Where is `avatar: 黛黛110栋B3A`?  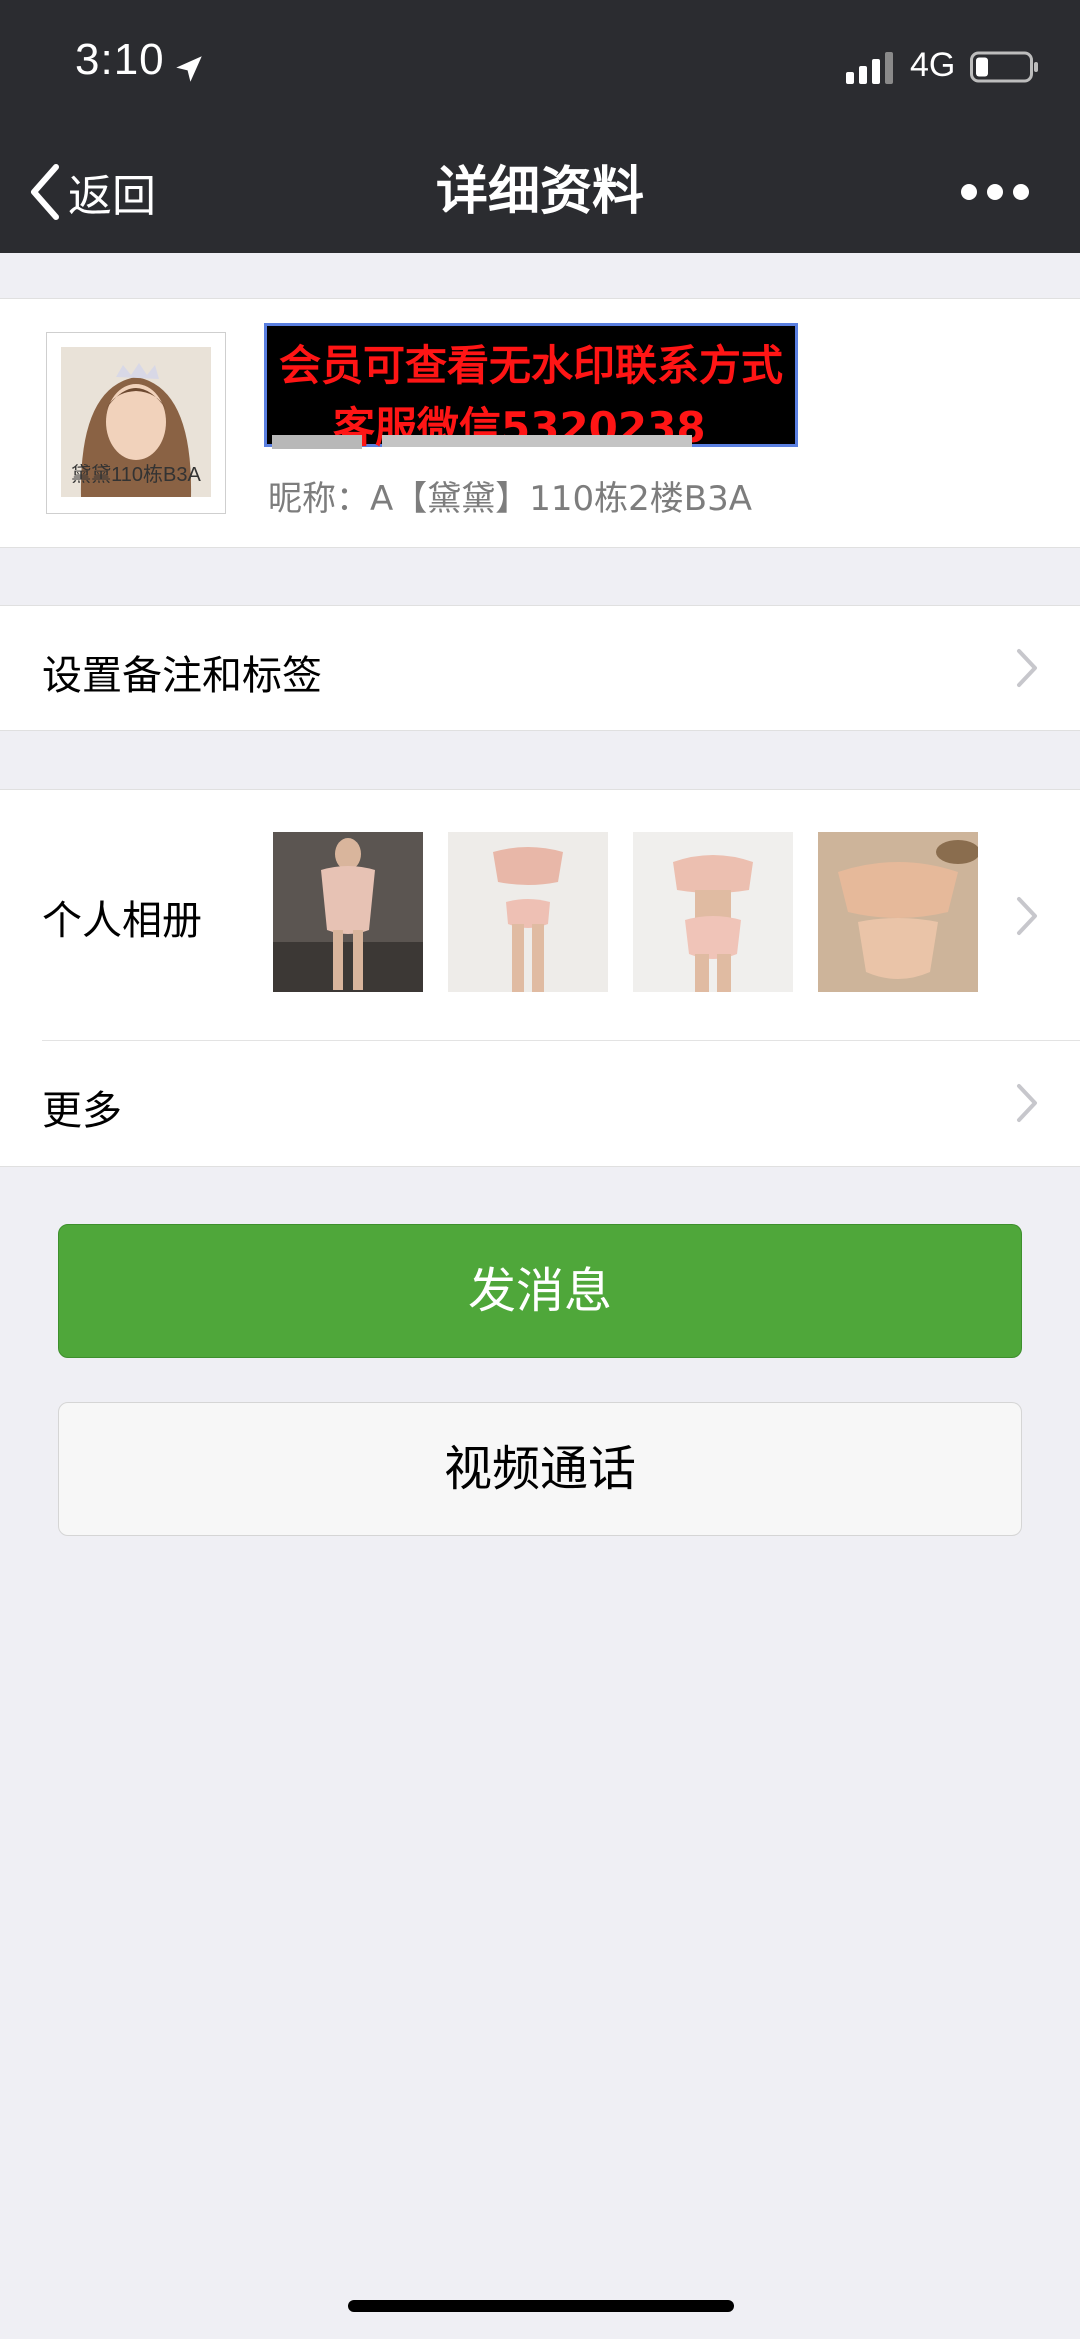 avatar: 黛黛110栋B3A is located at coordinates (136, 423).